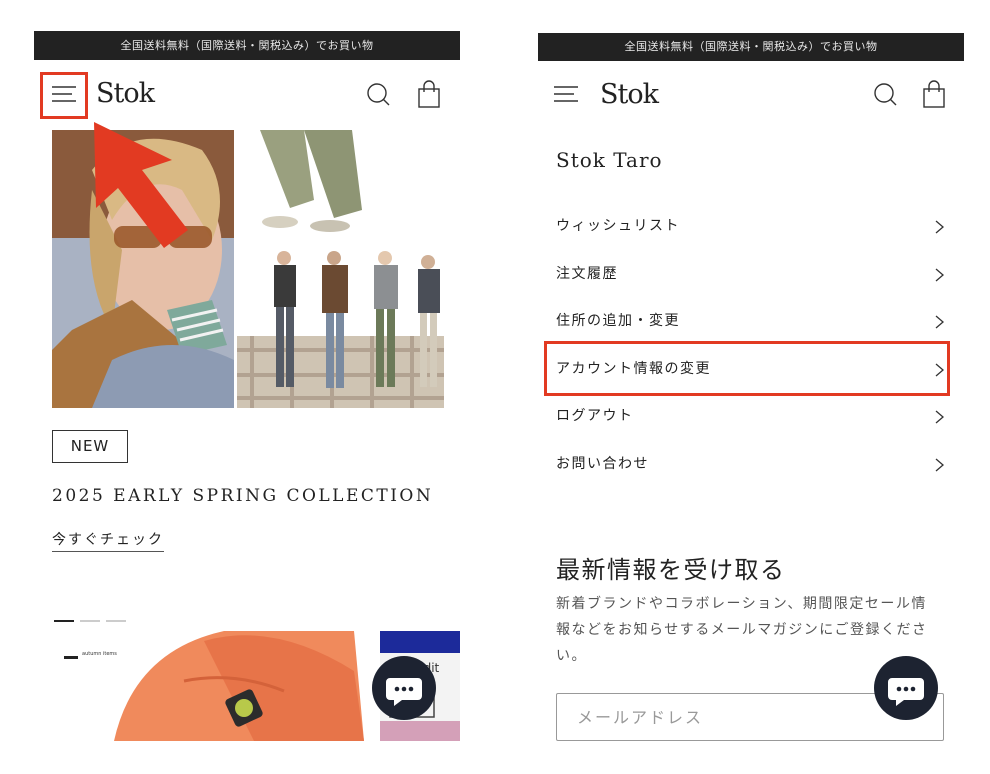 Image resolution: width=990 pixels, height=774 pixels. I want to click on menu-item-order-history: 注文履歴, so click(752, 275).